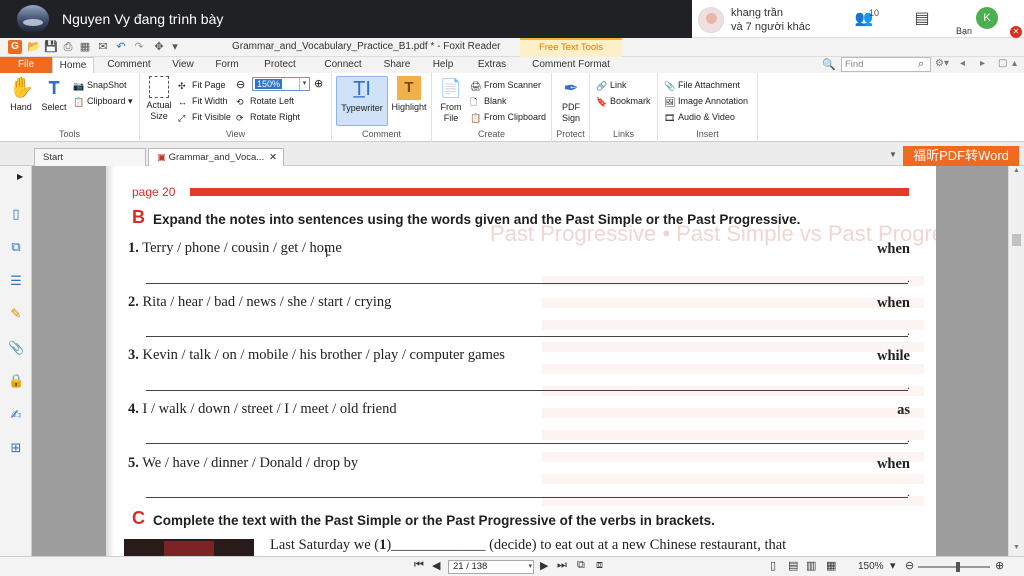  I want to click on close-tab-icon: ✕, so click(273, 157).